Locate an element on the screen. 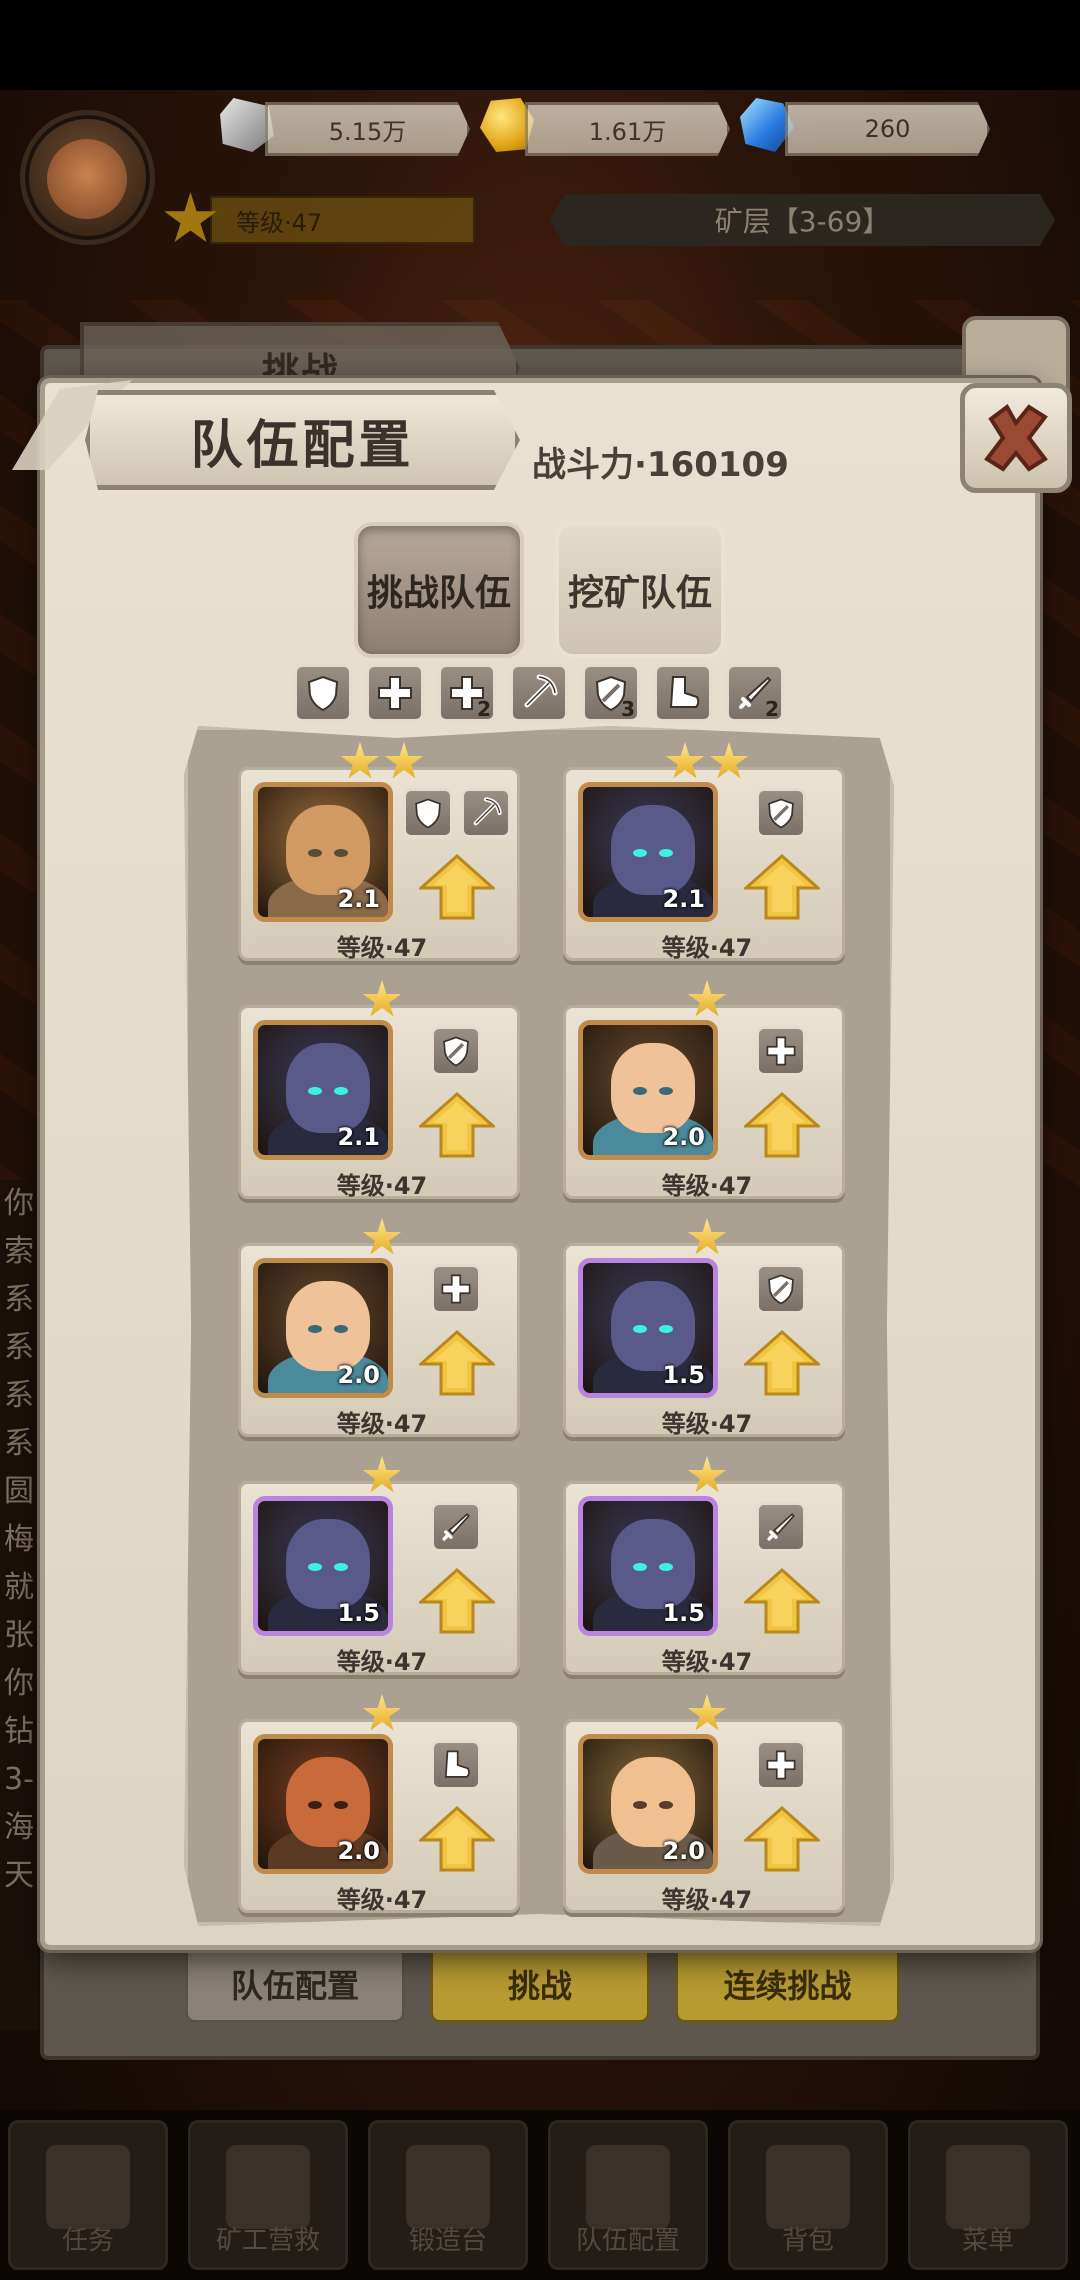  player-avatar is located at coordinates (87, 177).